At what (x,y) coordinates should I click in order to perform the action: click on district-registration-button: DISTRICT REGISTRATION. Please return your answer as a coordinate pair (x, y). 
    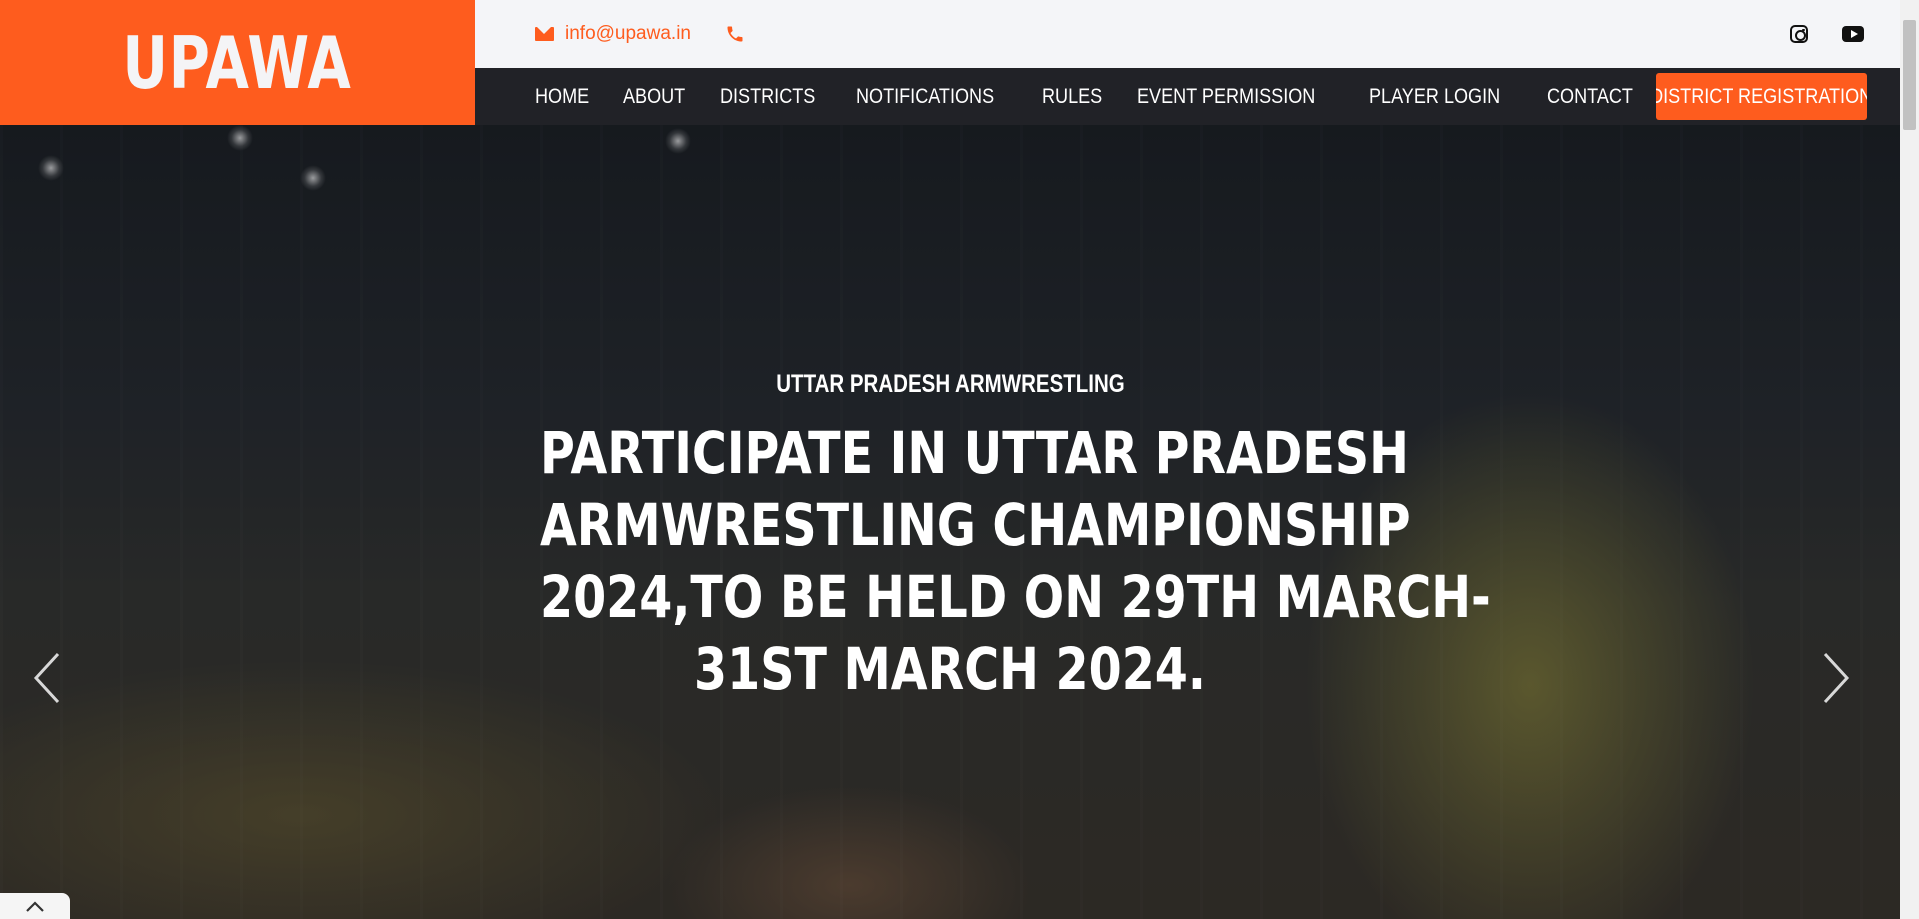
    Looking at the image, I should click on (1761, 96).